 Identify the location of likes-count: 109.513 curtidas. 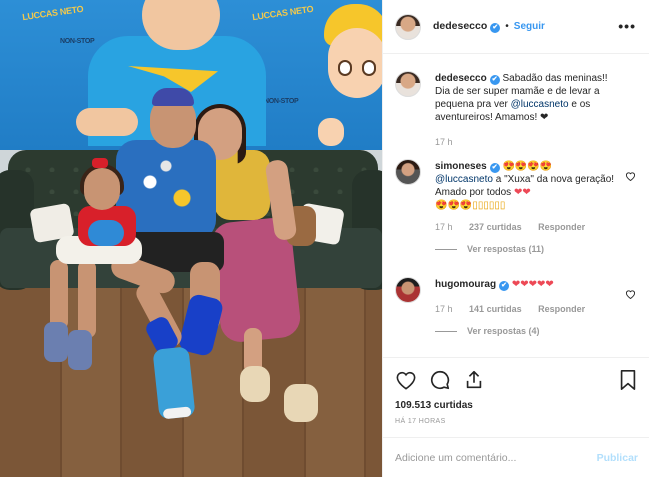
(516, 405).